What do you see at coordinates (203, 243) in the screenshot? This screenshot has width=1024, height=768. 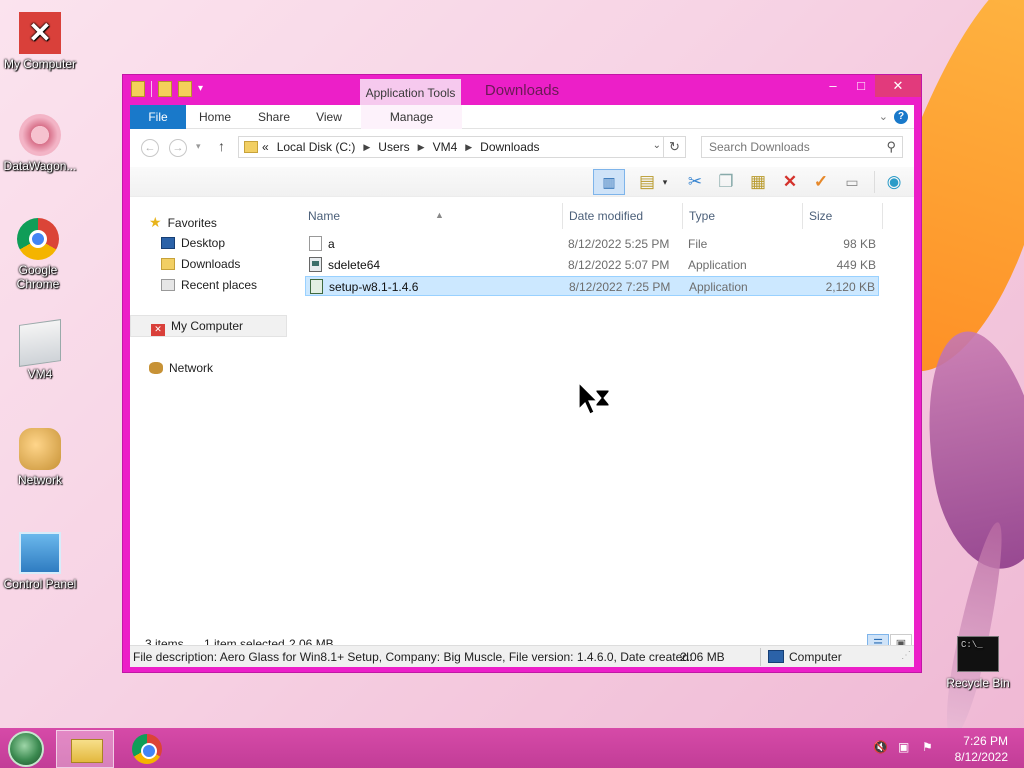 I see `sidebar-item-label: Desktop` at bounding box center [203, 243].